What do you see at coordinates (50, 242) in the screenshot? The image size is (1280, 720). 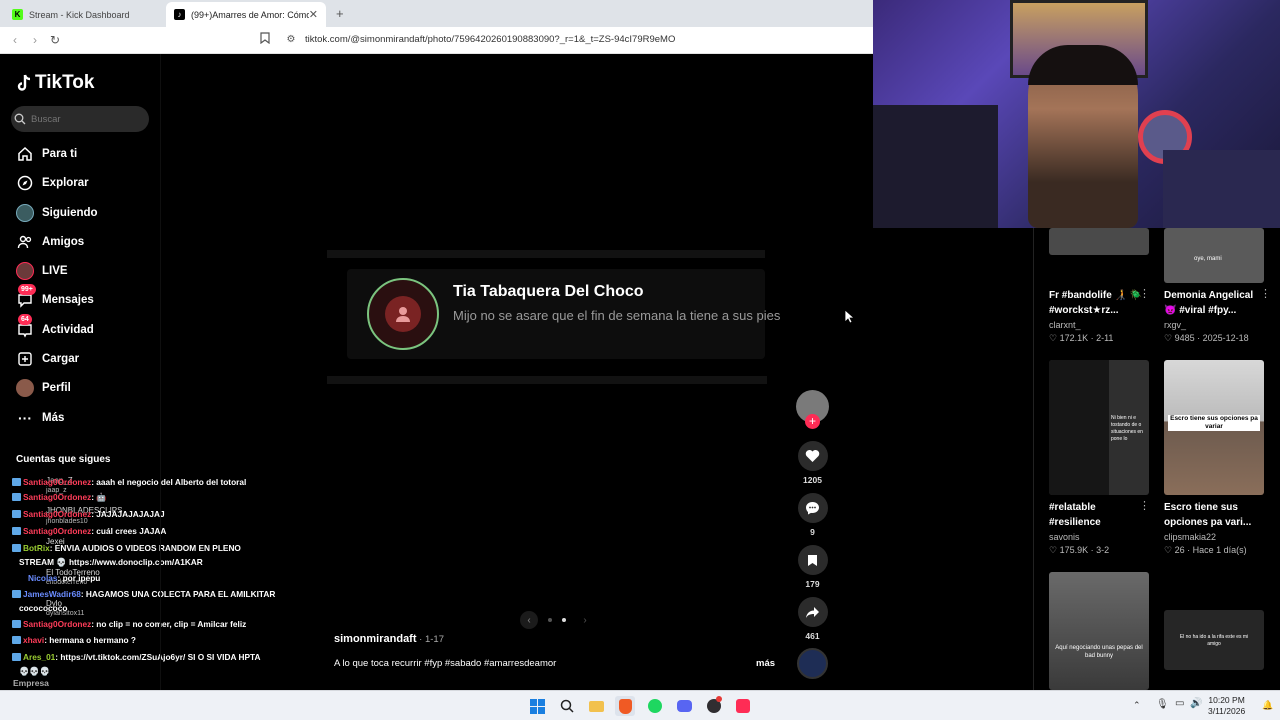 I see `sidebar-item-amigos: Amigos` at bounding box center [50, 242].